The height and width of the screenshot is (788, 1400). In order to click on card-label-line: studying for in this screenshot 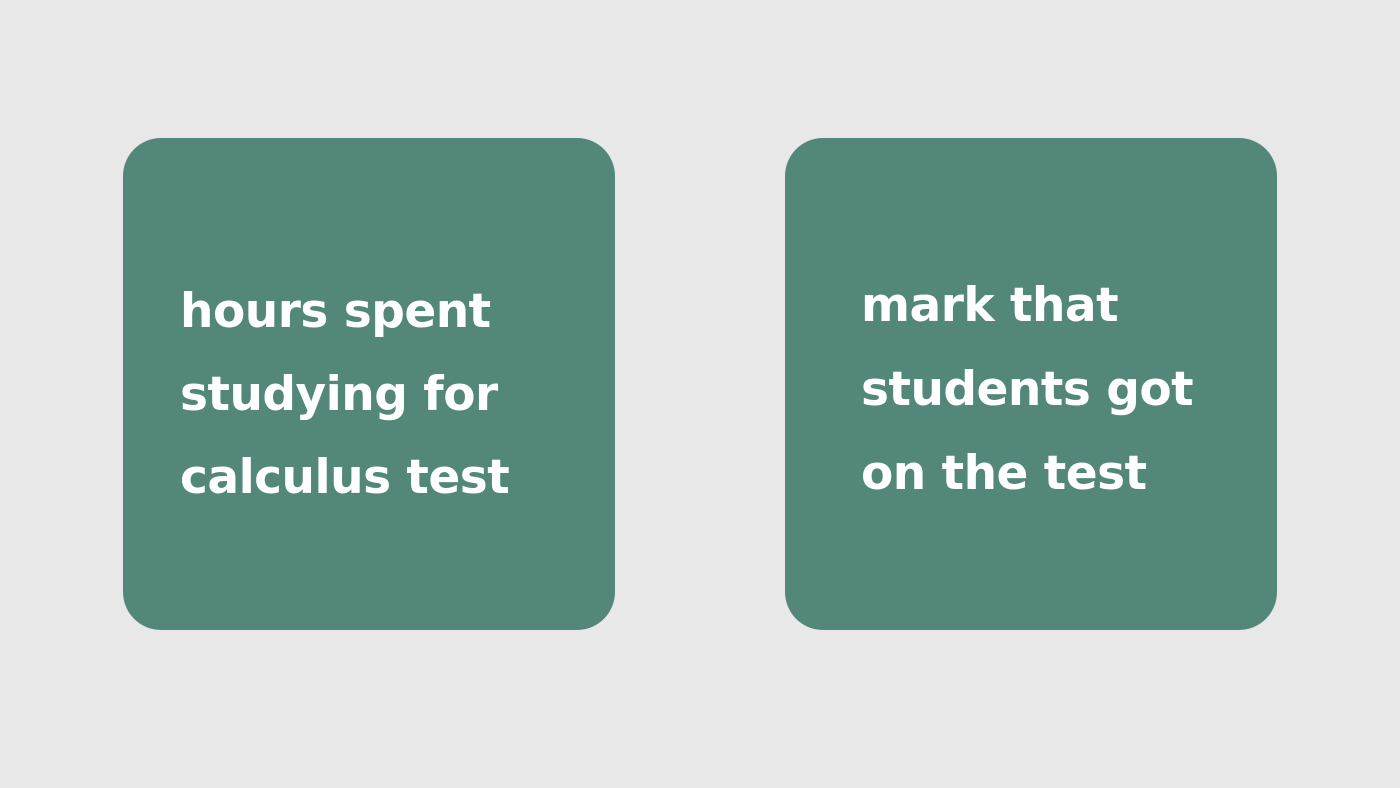, I will do `click(339, 394)`.